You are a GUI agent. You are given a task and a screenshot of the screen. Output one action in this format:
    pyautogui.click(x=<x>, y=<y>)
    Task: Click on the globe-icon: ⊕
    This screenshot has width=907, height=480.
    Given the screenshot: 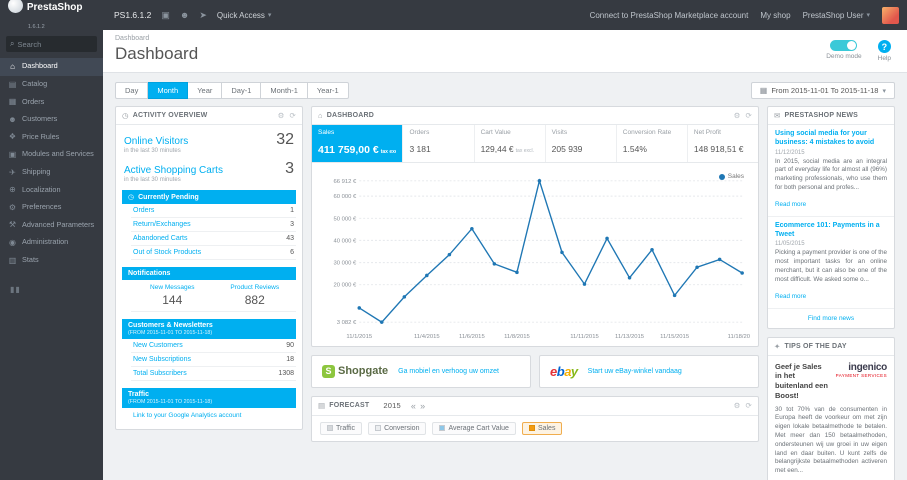 What is the action you would take?
    pyautogui.click(x=12, y=190)
    